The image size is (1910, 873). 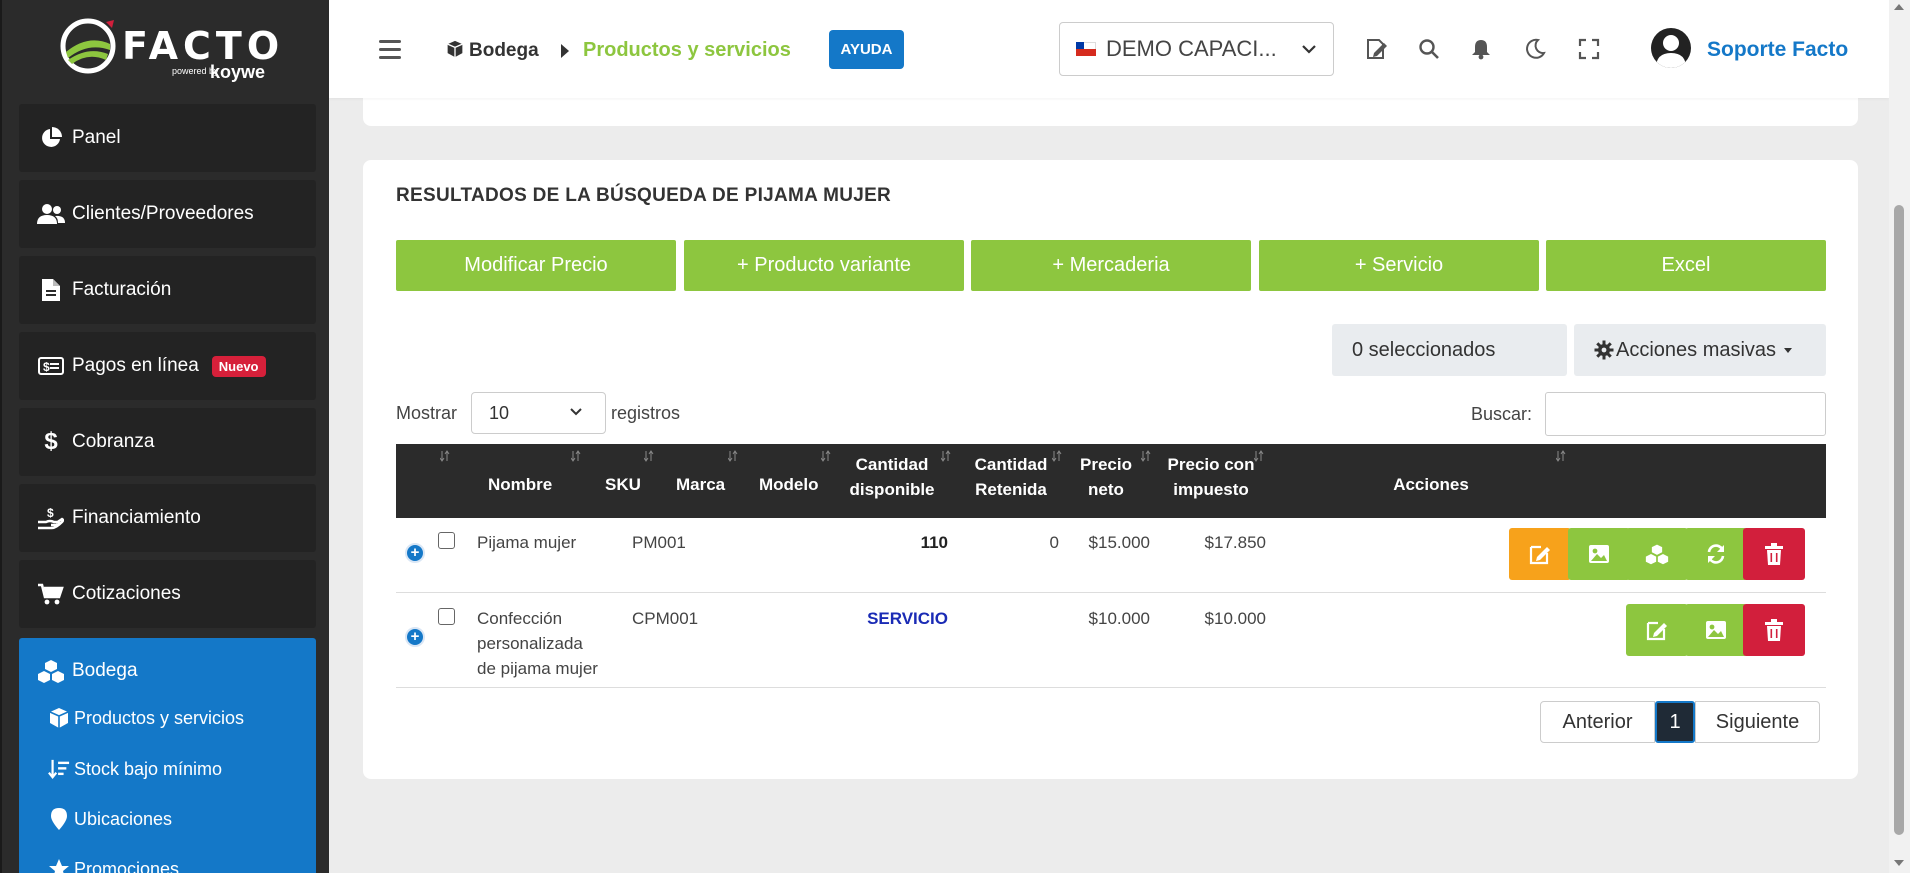 I want to click on chile-flag-icon, so click(x=1086, y=49).